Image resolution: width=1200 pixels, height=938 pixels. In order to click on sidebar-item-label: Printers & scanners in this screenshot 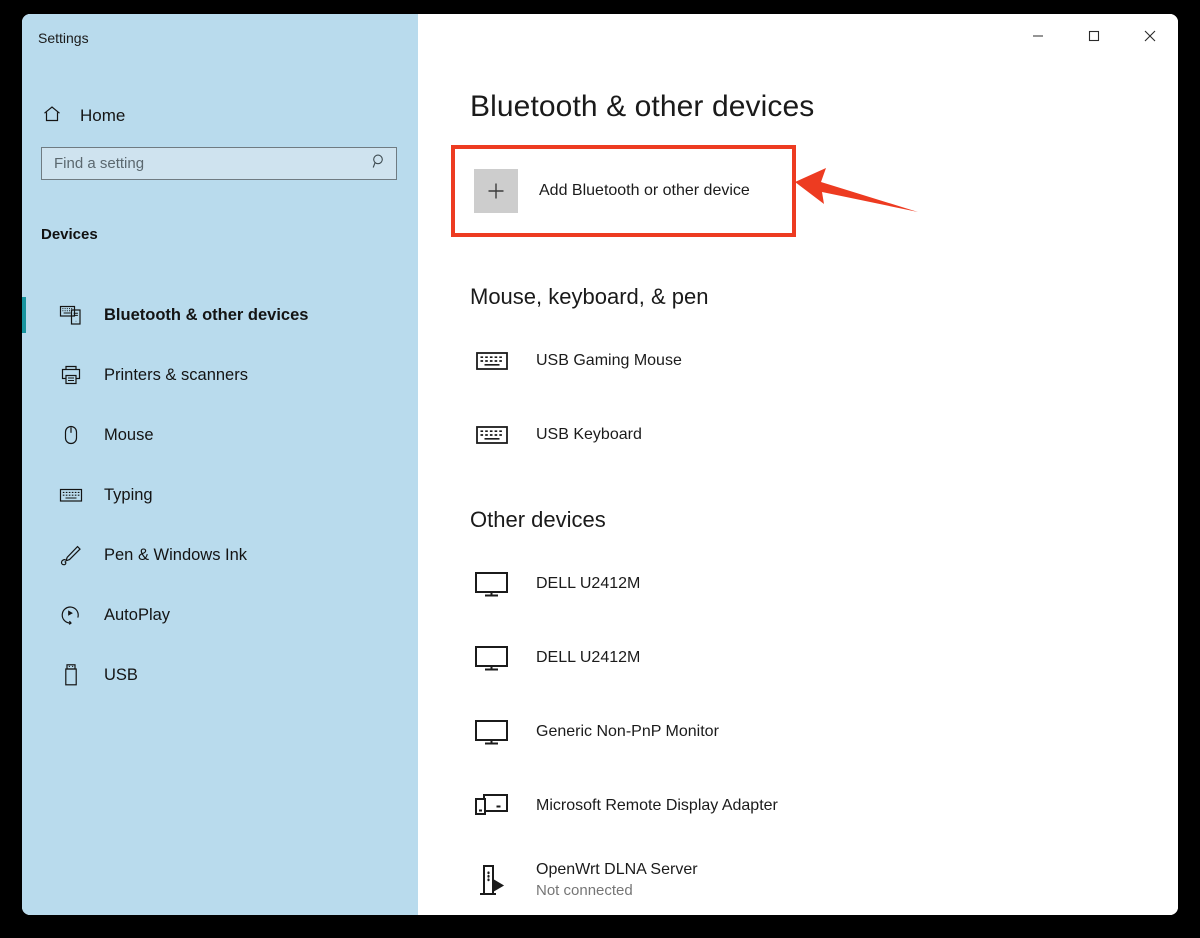, I will do `click(176, 374)`.